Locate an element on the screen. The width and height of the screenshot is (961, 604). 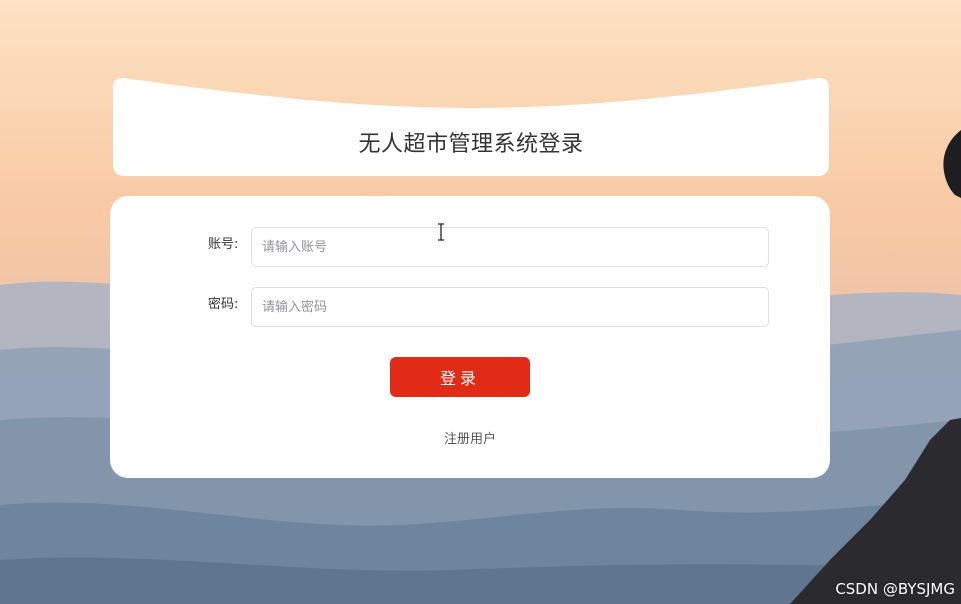
password-row: 密码: is located at coordinates (470, 307).